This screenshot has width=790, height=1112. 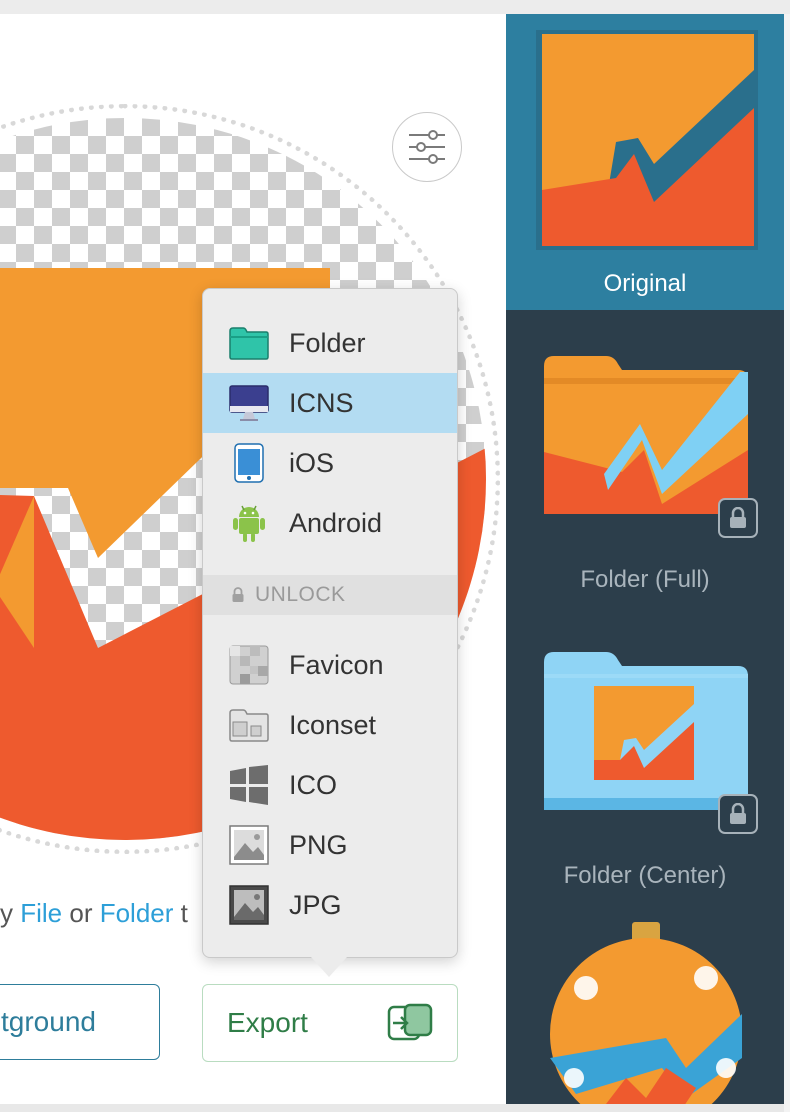 What do you see at coordinates (646, 1013) in the screenshot?
I see `ornament-icon` at bounding box center [646, 1013].